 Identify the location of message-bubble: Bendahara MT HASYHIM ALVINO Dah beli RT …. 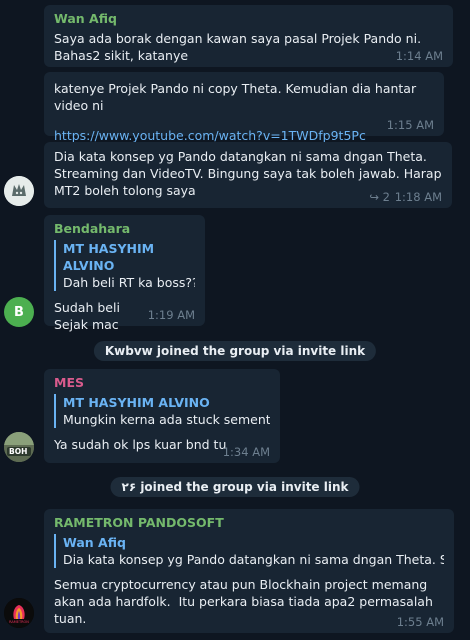
(124, 273).